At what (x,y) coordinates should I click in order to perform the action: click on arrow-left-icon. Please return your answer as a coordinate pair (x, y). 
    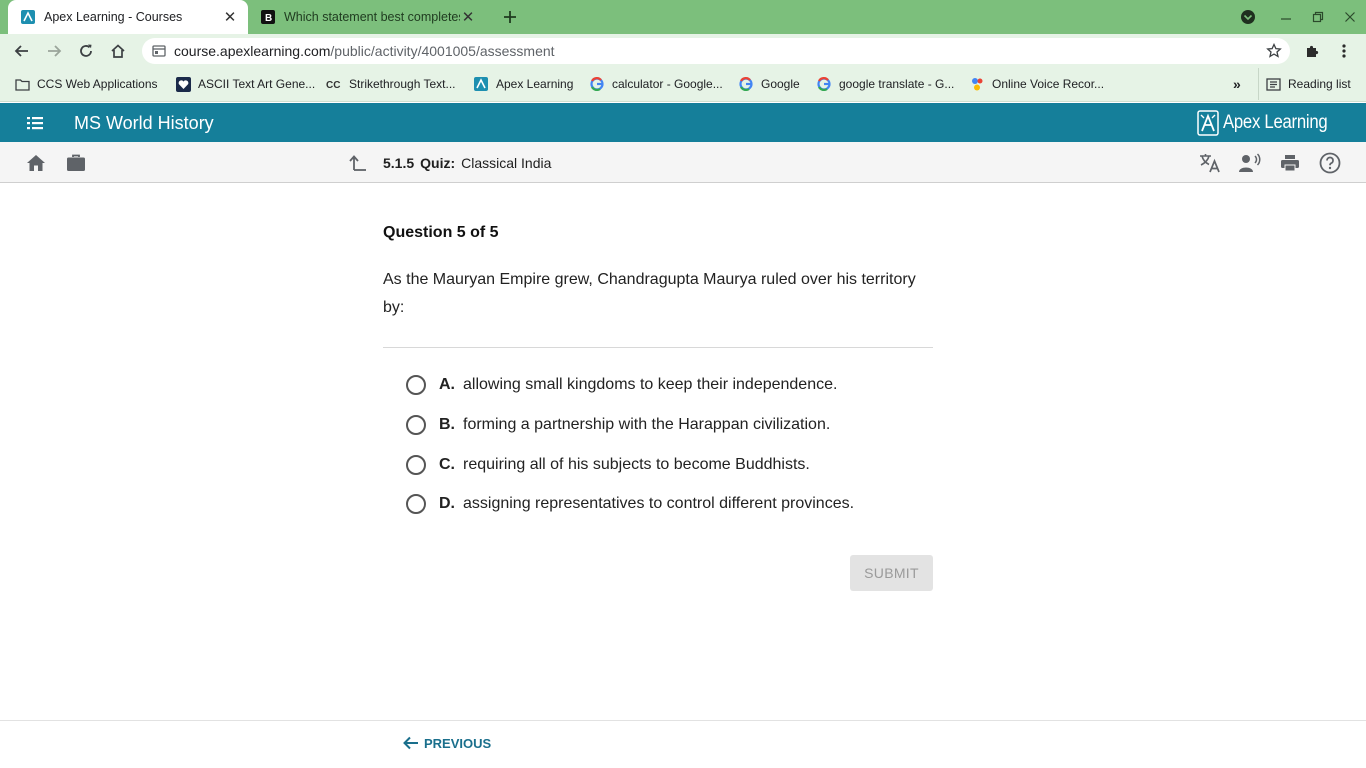
    Looking at the image, I should click on (21, 51).